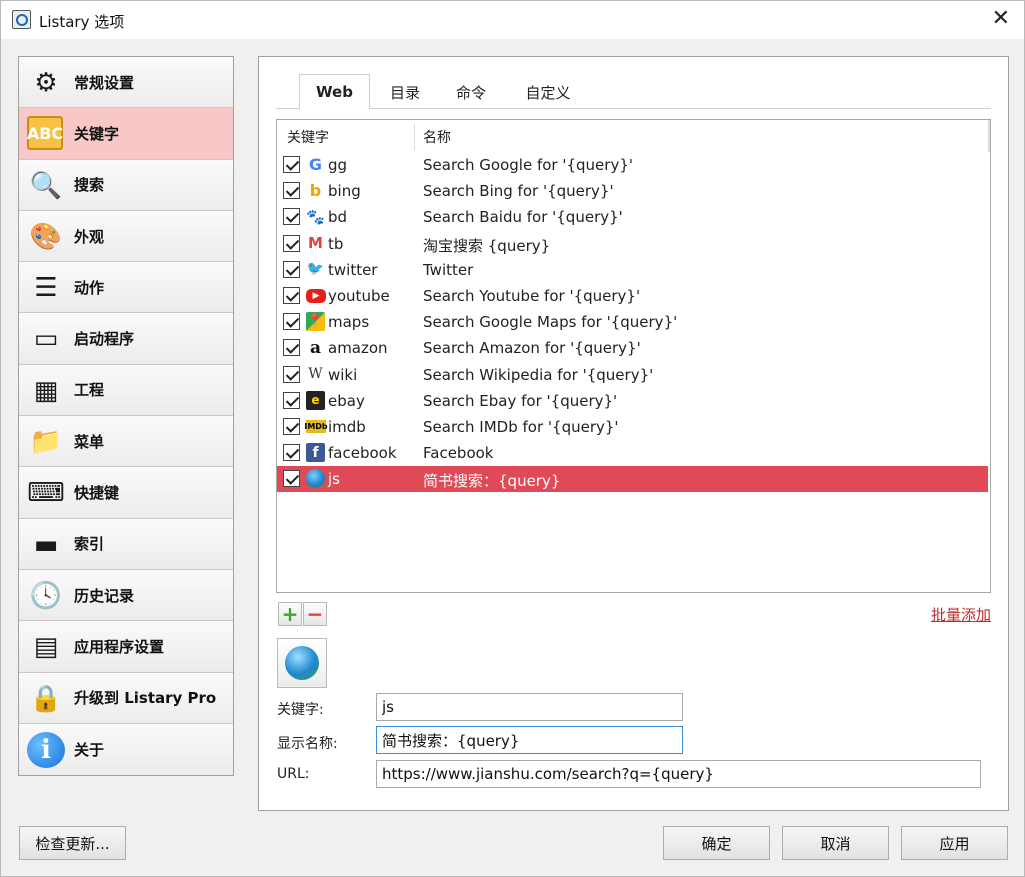  I want to click on sidebar-item-3: 🔍 搜索, so click(126, 185).